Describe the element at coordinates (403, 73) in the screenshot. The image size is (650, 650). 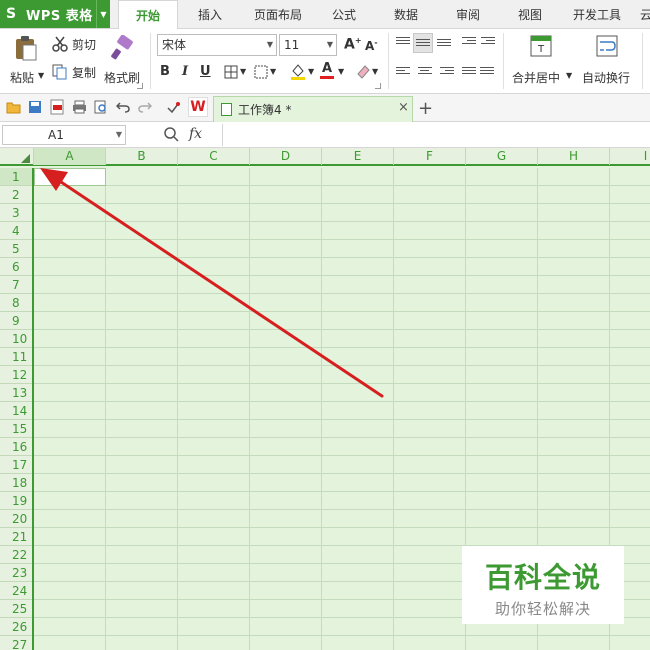
I see `align-left-icon` at that location.